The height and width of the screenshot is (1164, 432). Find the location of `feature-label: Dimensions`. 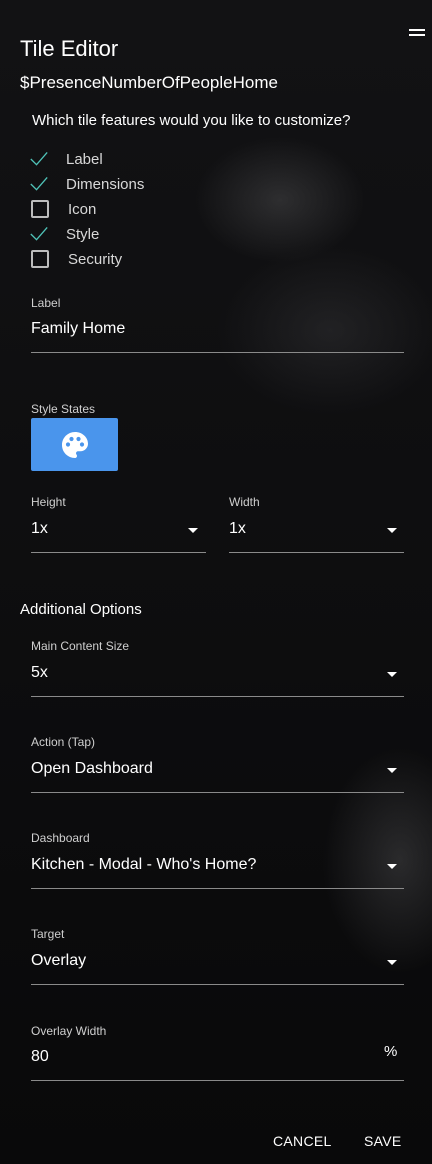

feature-label: Dimensions is located at coordinates (105, 184).